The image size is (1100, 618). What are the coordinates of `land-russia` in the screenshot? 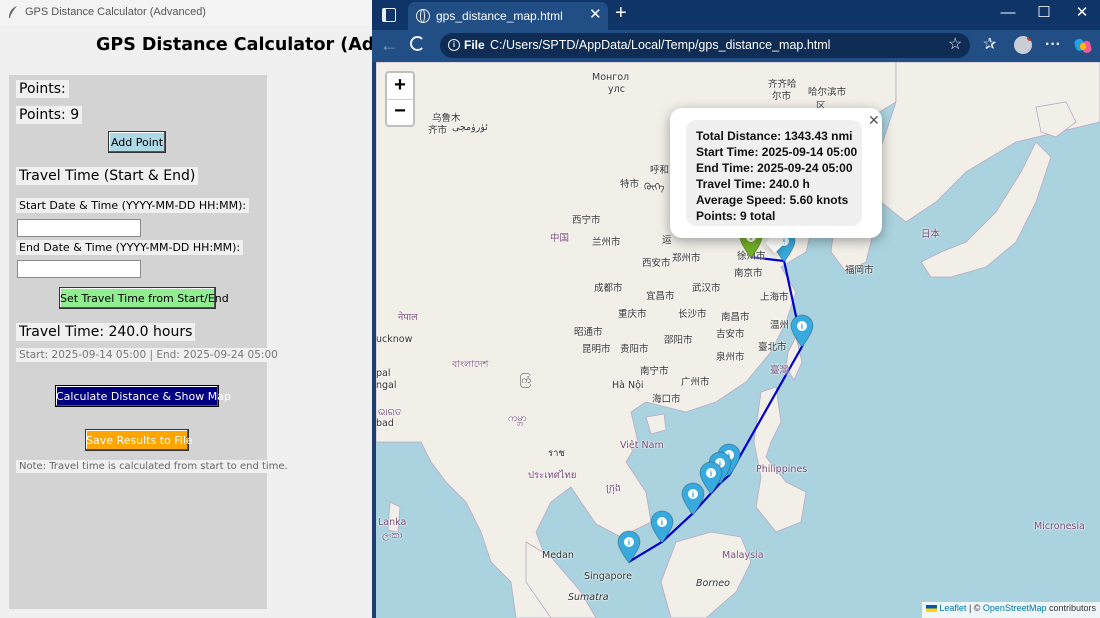 It's located at (987, 142).